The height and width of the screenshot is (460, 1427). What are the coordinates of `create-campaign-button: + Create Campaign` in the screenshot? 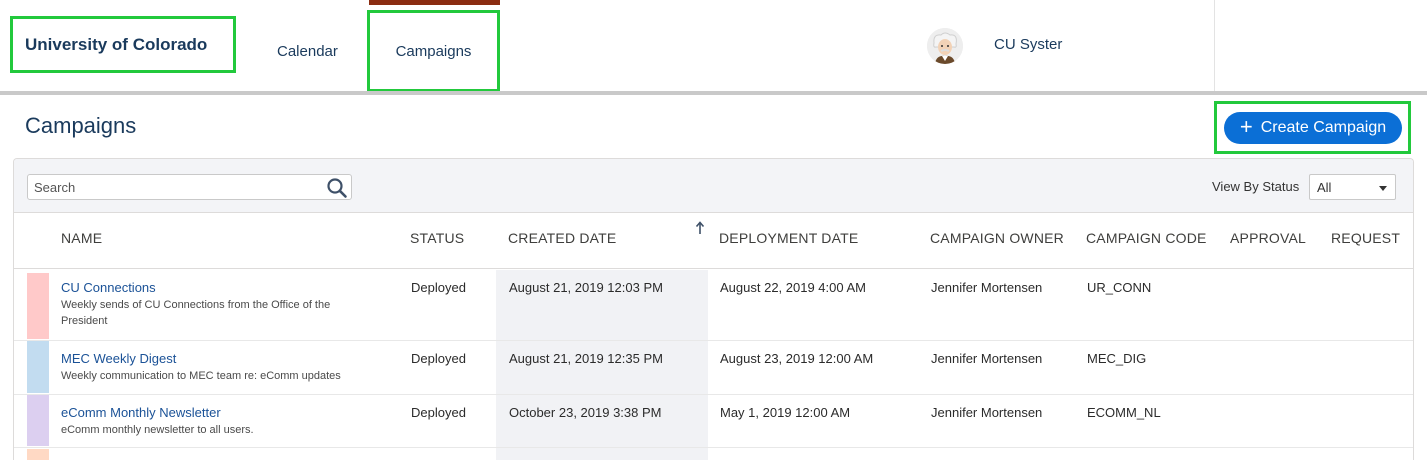 It's located at (1313, 128).